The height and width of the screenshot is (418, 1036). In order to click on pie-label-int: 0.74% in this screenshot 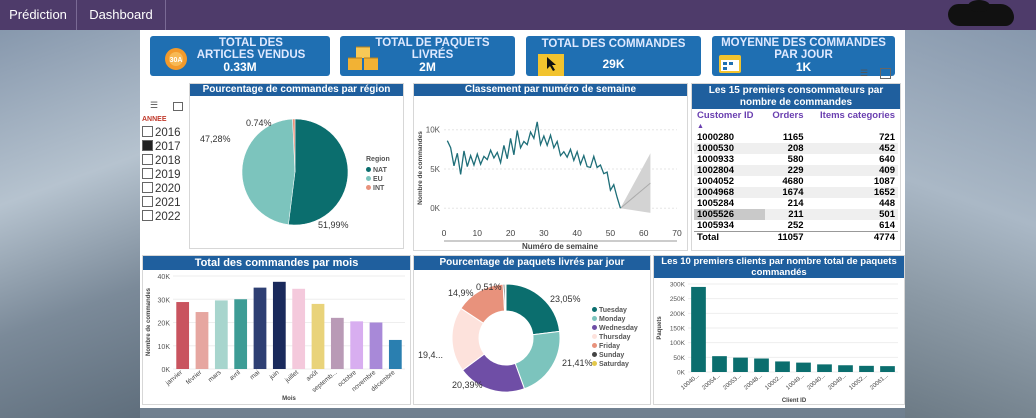, I will do `click(259, 123)`.